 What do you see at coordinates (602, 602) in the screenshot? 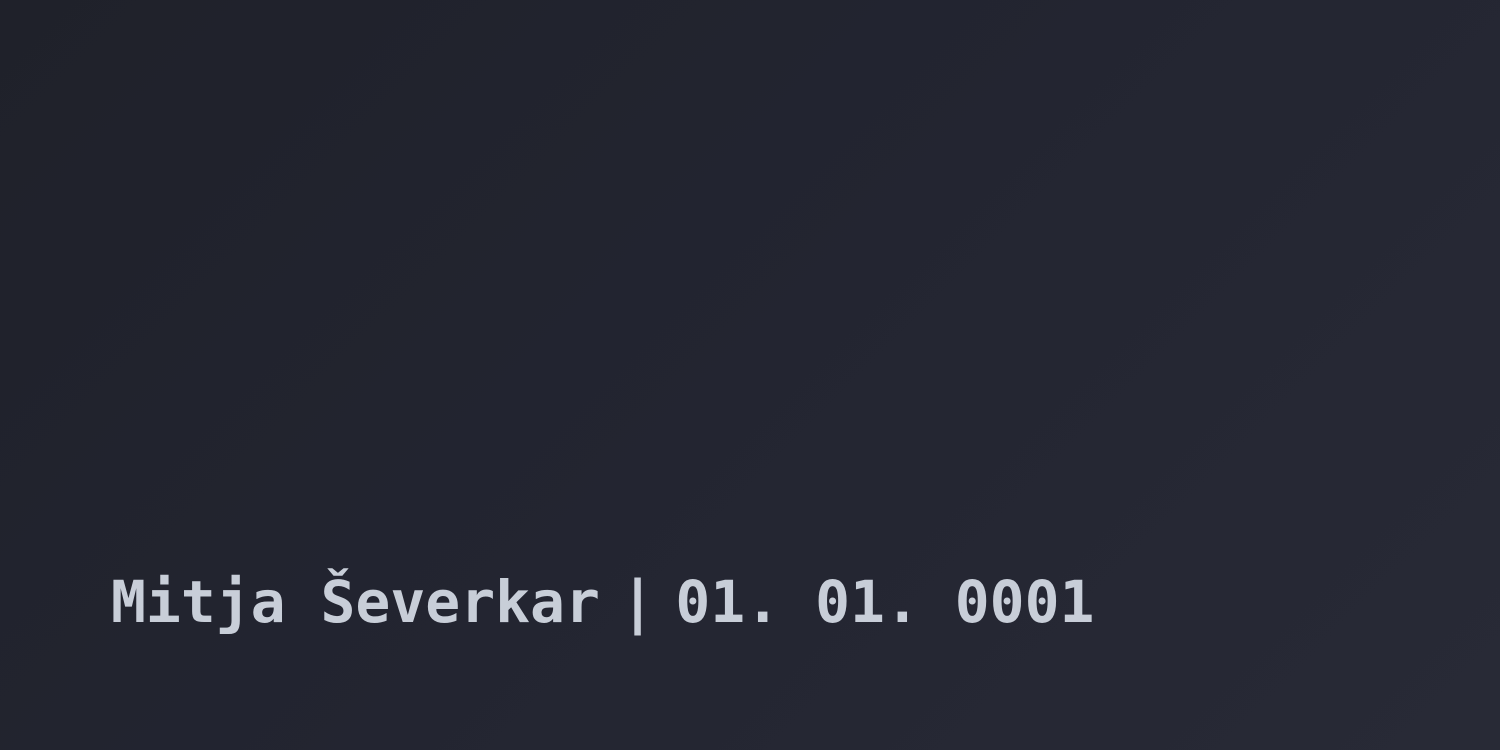
I see `byline: Mitja Ševerkar | 01. 01. 0001` at bounding box center [602, 602].